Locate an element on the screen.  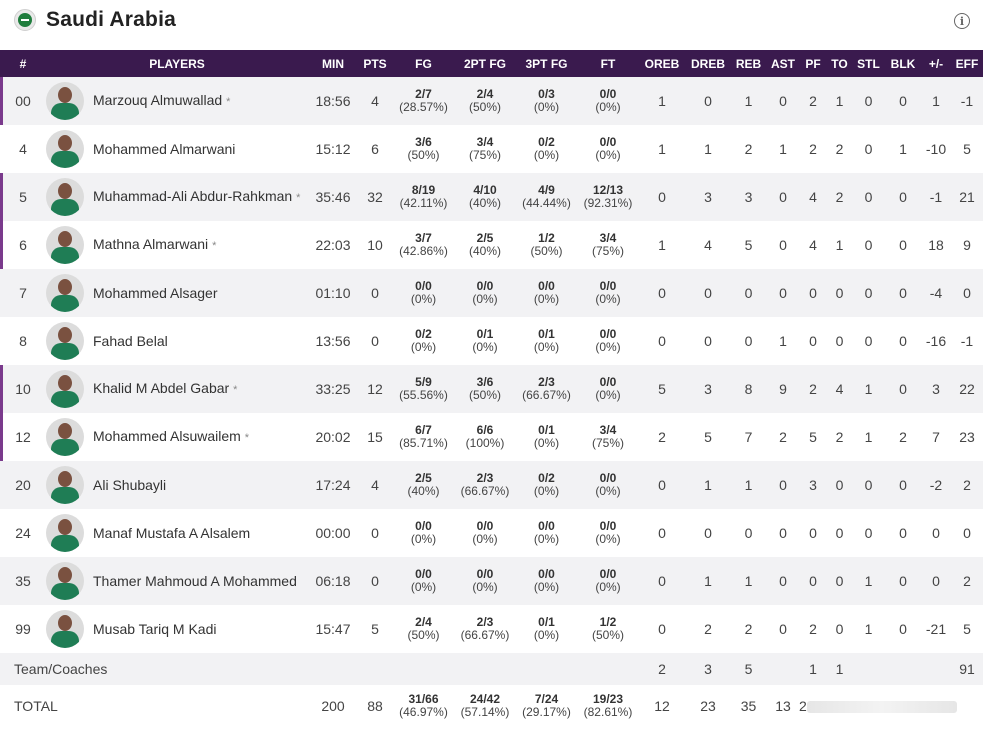
column-header: EFF is located at coordinates (967, 63).